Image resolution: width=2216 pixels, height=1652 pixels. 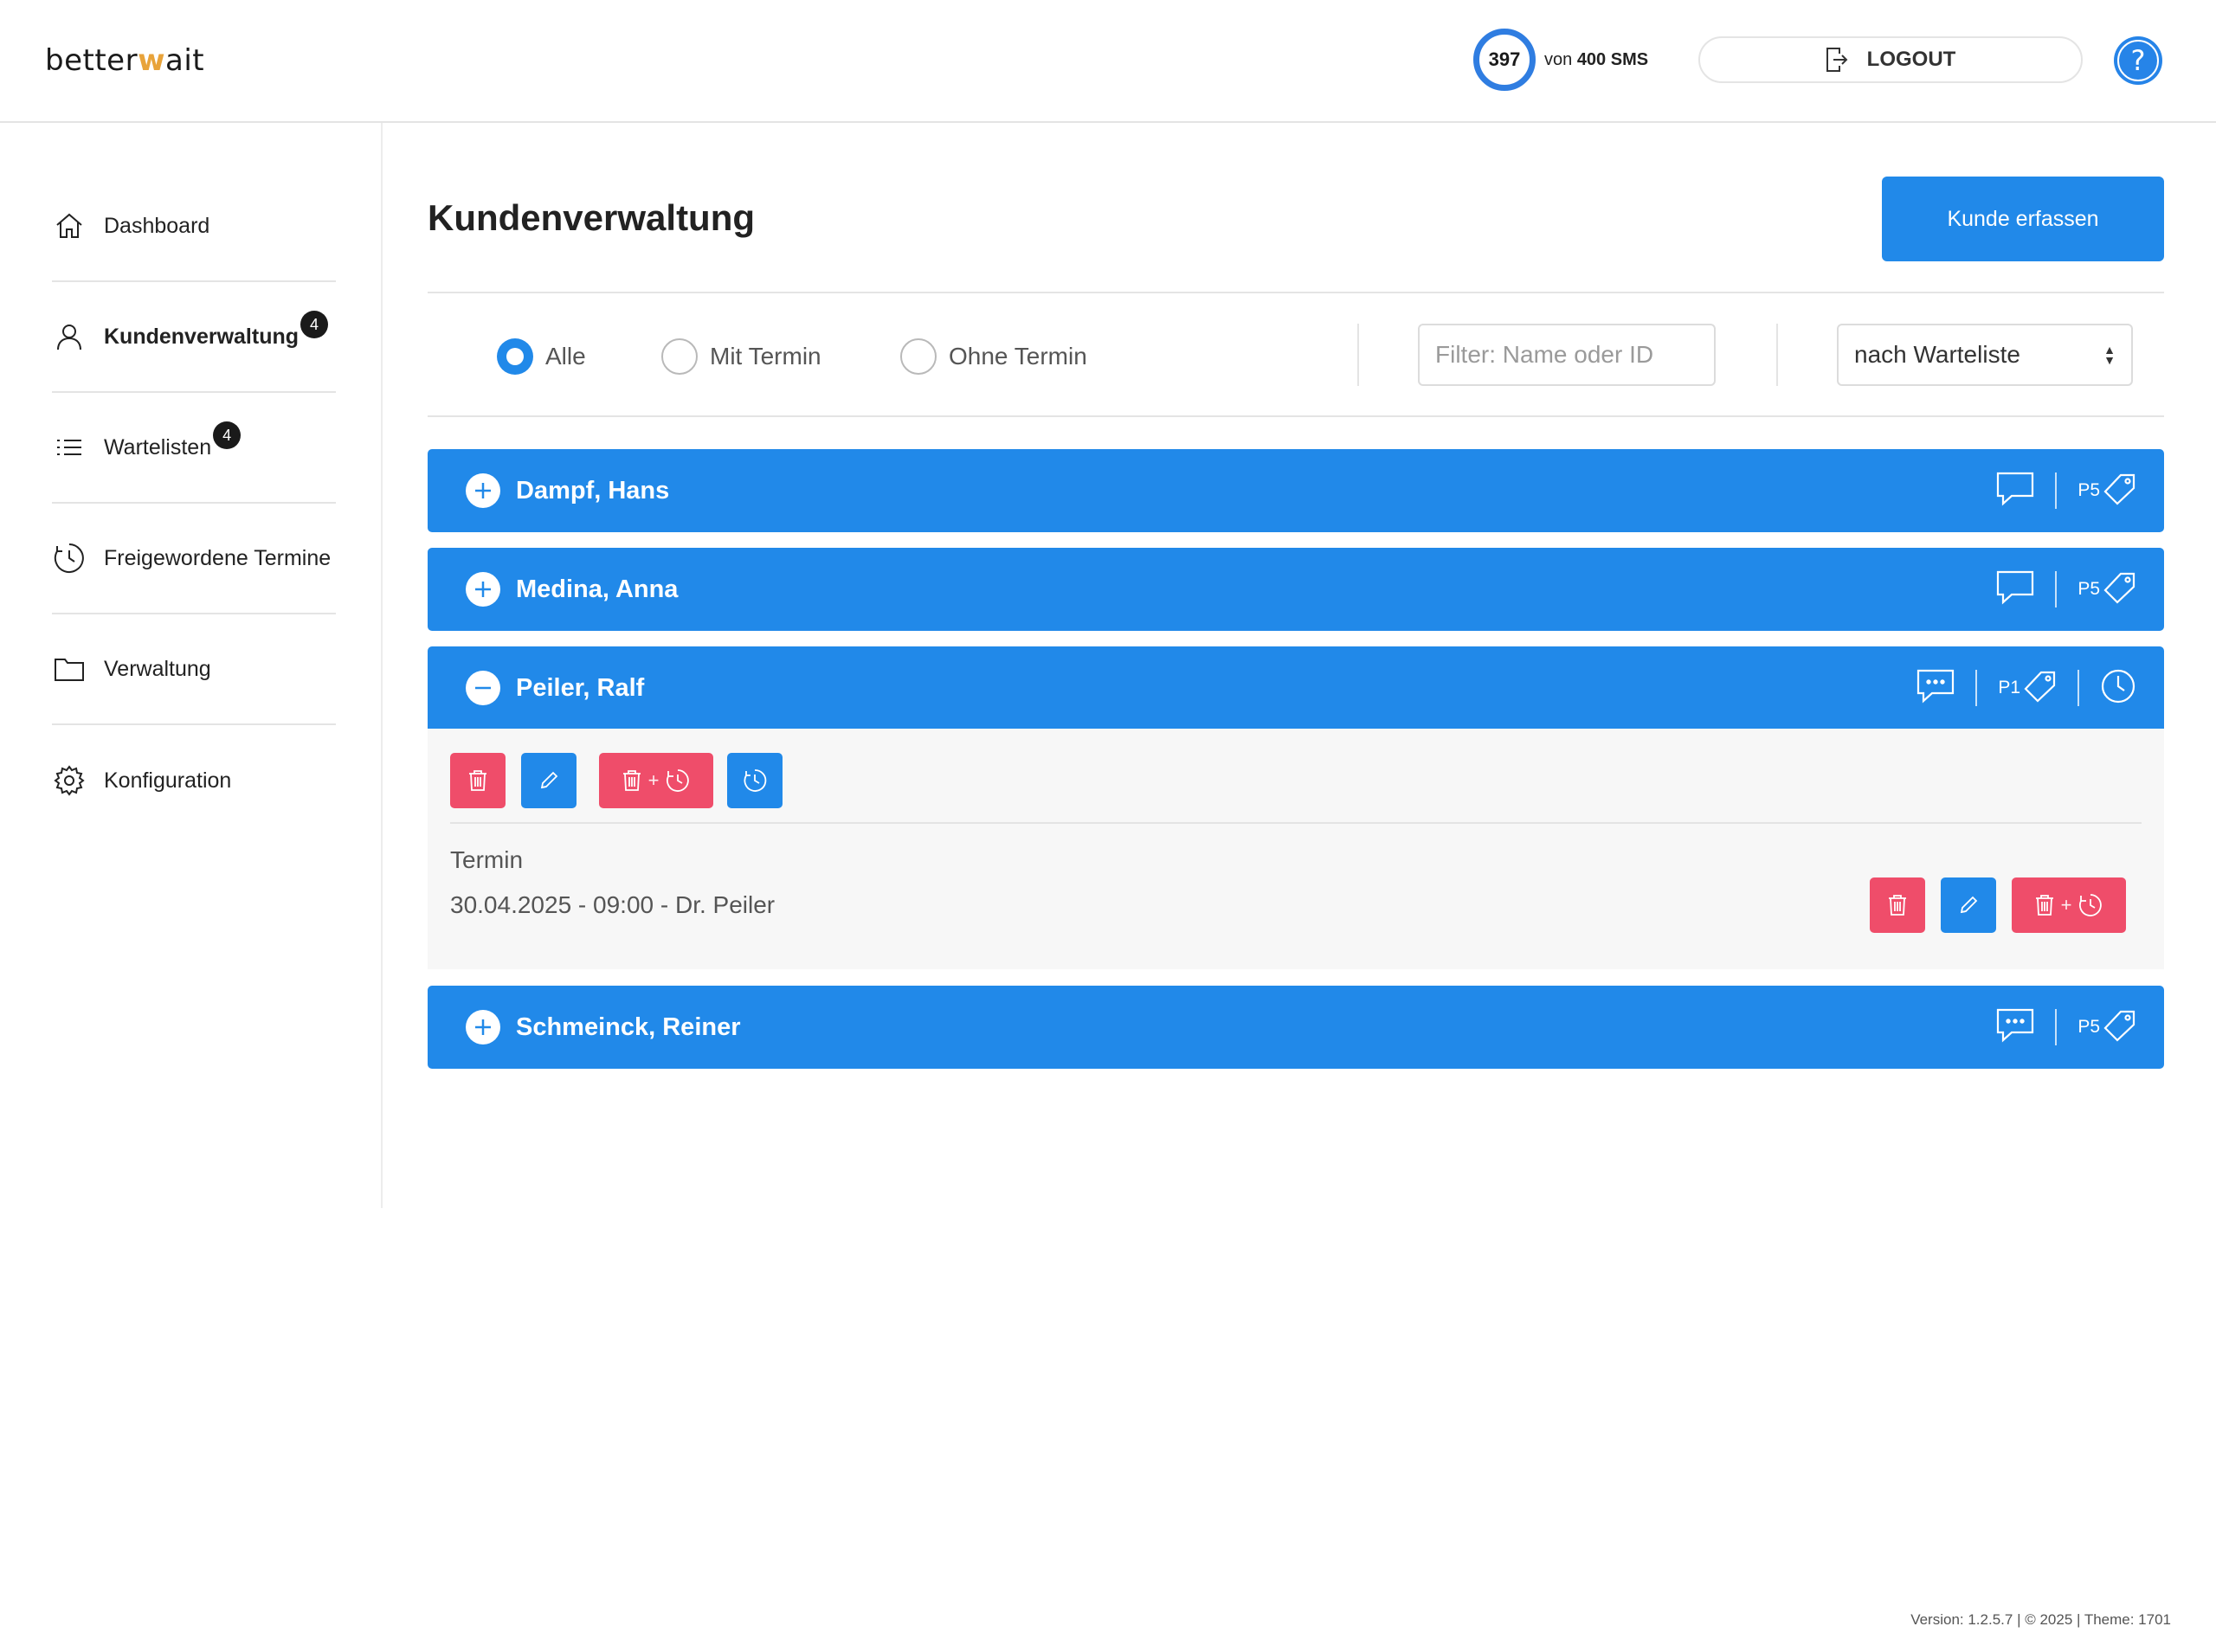 I want to click on logout-icon, so click(x=1837, y=60).